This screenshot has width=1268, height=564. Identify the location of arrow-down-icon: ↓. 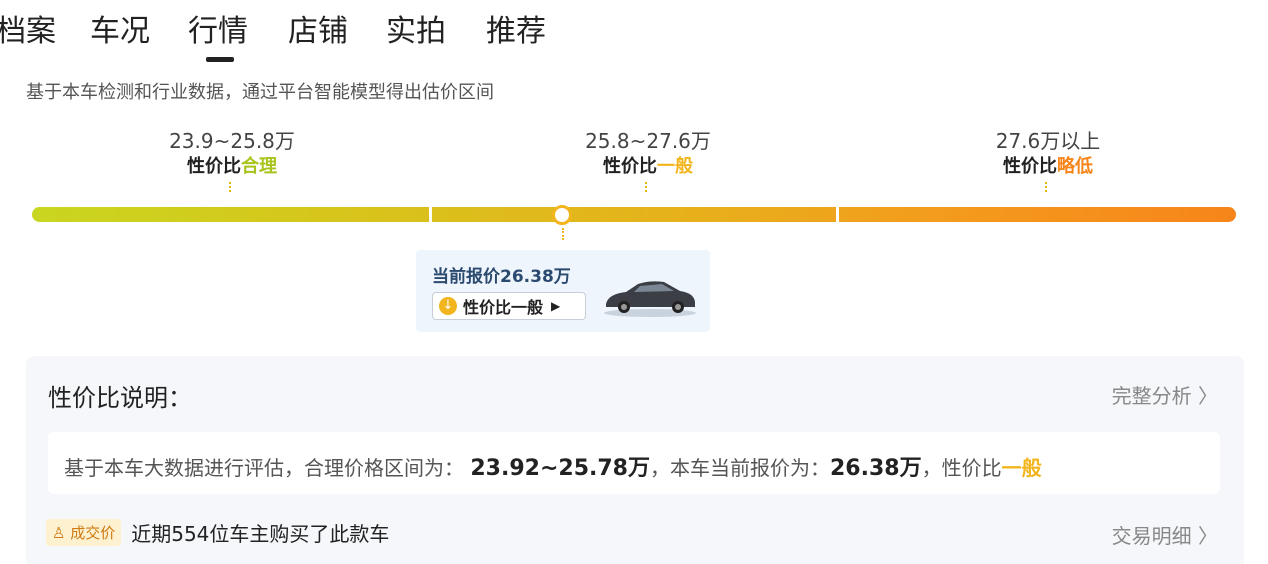
(448, 306).